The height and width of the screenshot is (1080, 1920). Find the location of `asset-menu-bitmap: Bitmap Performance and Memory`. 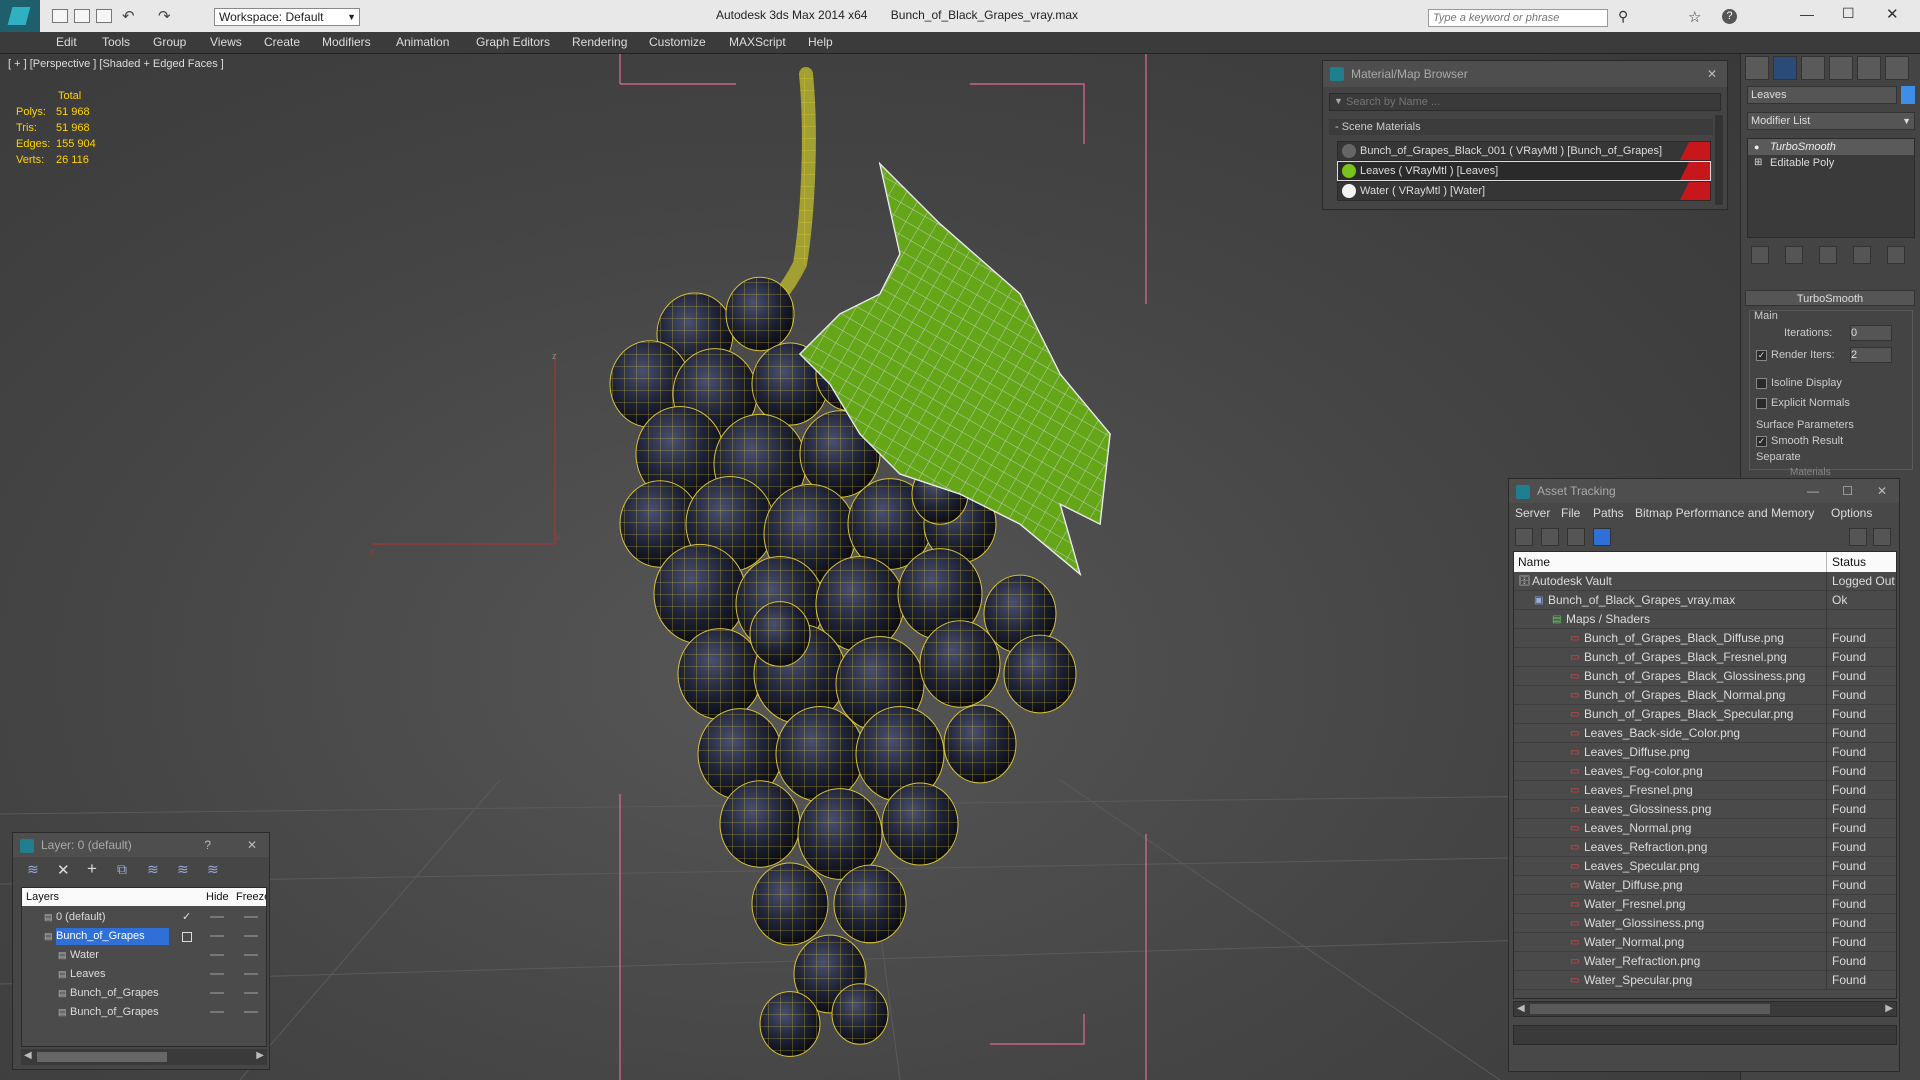

asset-menu-bitmap: Bitmap Performance and Memory is located at coordinates (1724, 513).